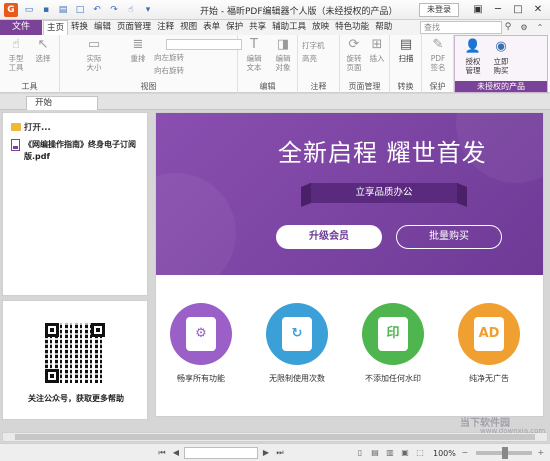 This screenshot has width=550, height=461. I want to click on scrollbar-thumb, so click(275, 437).